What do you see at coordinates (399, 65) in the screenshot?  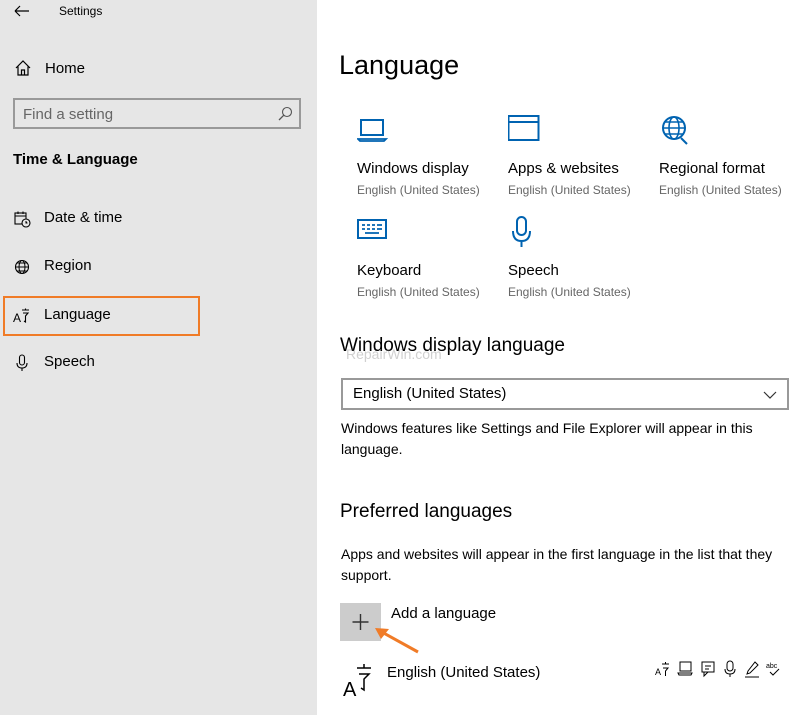 I see `page-title: Language` at bounding box center [399, 65].